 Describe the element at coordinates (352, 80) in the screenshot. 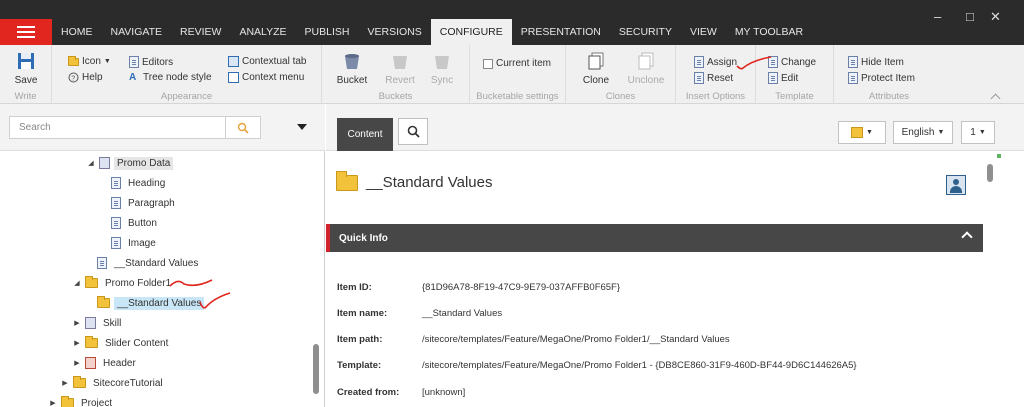

I see `bucket-label: Bucket` at that location.